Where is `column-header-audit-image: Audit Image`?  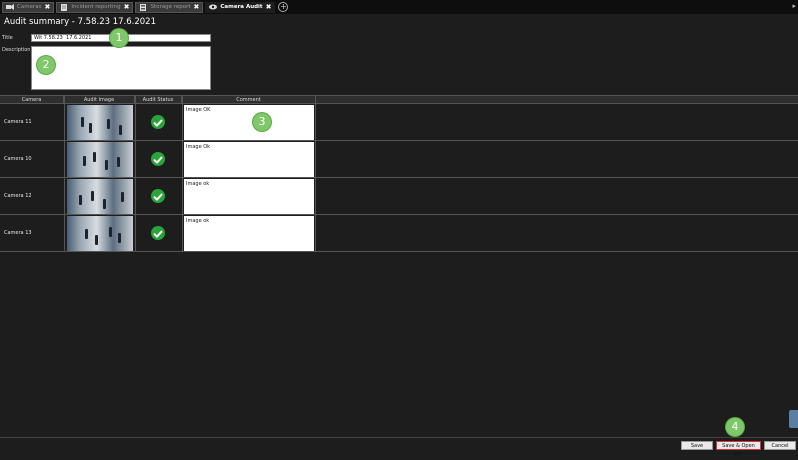 column-header-audit-image: Audit Image is located at coordinates (99, 100).